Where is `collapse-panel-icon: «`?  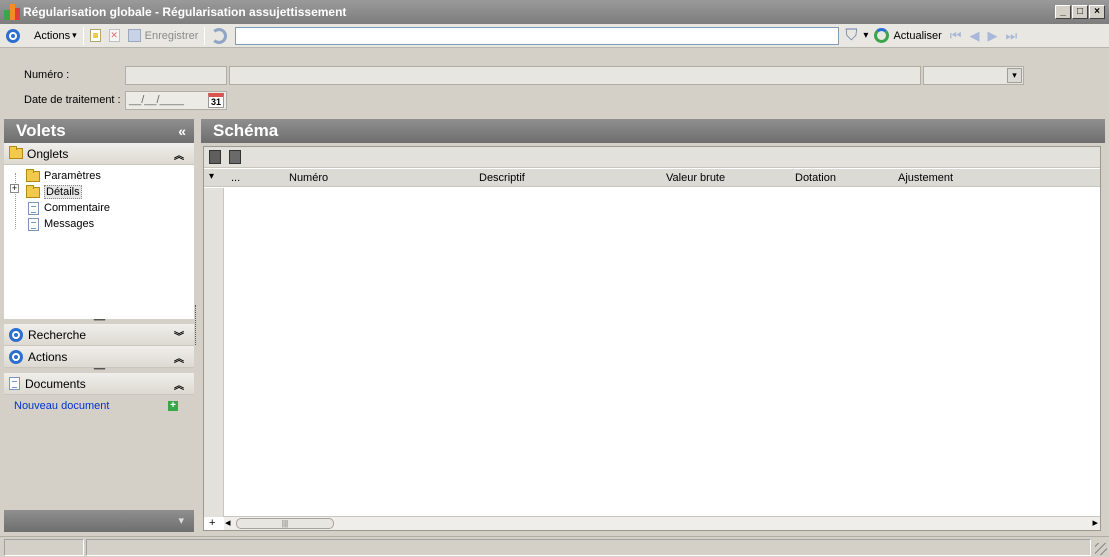 collapse-panel-icon: « is located at coordinates (182, 131).